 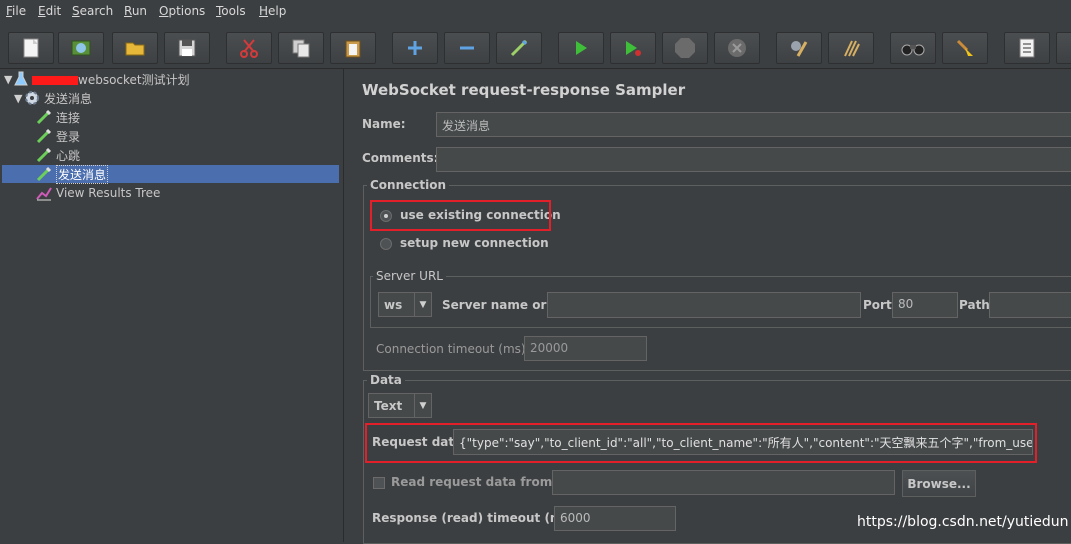 I want to click on tree-node-listener: View Results Tree, so click(x=98, y=193).